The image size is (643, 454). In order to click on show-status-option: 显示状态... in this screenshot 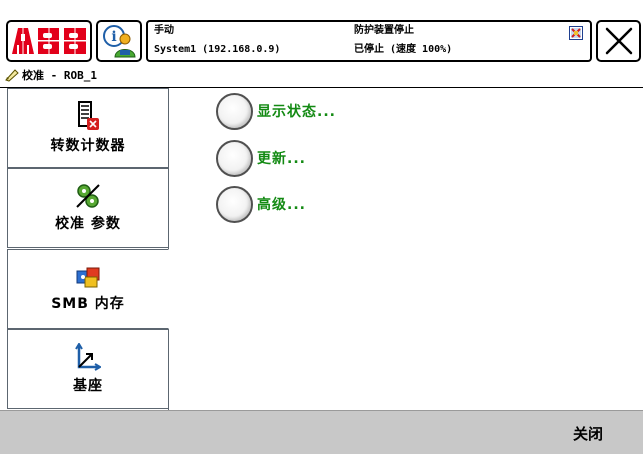, I will do `click(276, 111)`.